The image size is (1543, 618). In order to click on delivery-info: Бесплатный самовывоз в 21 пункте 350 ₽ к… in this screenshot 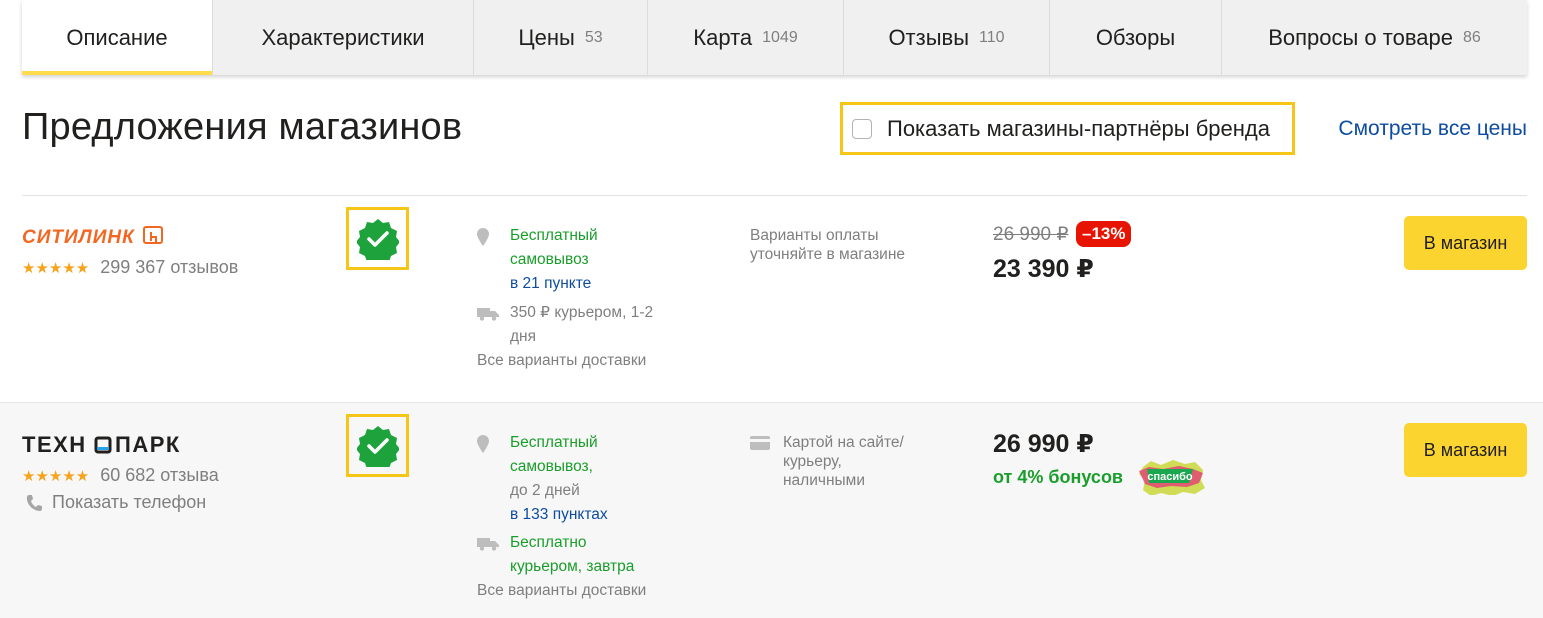, I will do `click(592, 298)`.